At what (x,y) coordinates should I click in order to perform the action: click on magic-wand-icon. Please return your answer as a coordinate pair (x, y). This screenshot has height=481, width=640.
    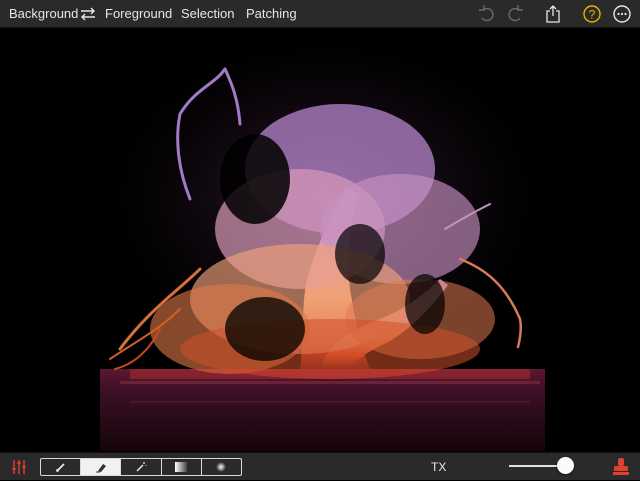
    Looking at the image, I should click on (141, 467).